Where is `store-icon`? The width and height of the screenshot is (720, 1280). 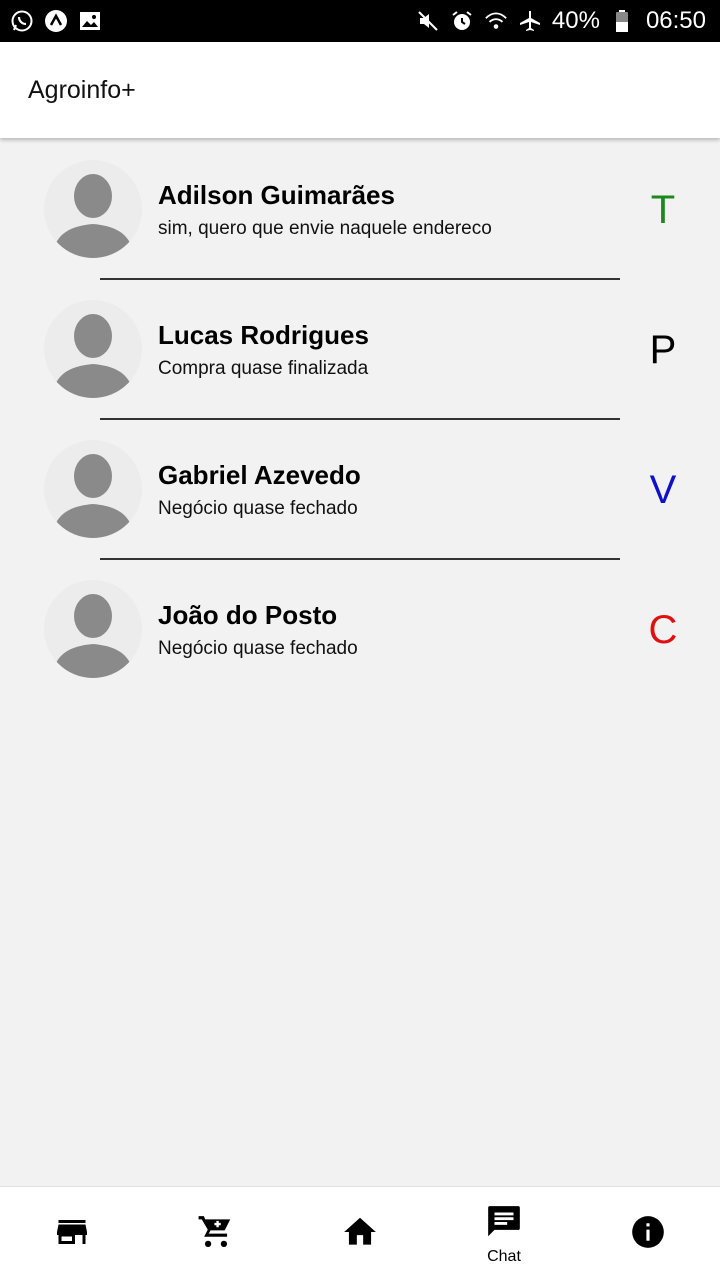 store-icon is located at coordinates (72, 1234).